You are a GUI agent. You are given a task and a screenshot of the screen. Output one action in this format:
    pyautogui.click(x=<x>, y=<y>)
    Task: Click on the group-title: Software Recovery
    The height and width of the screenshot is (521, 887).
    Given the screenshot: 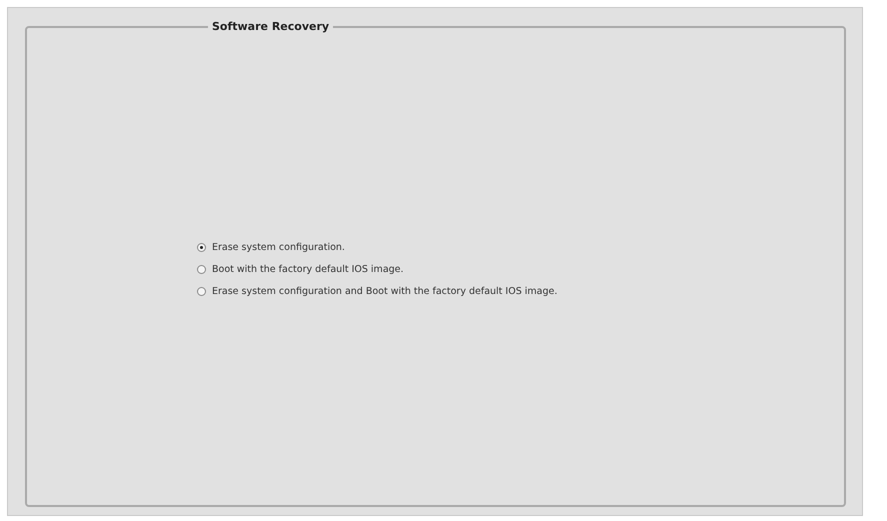 What is the action you would take?
    pyautogui.click(x=270, y=26)
    